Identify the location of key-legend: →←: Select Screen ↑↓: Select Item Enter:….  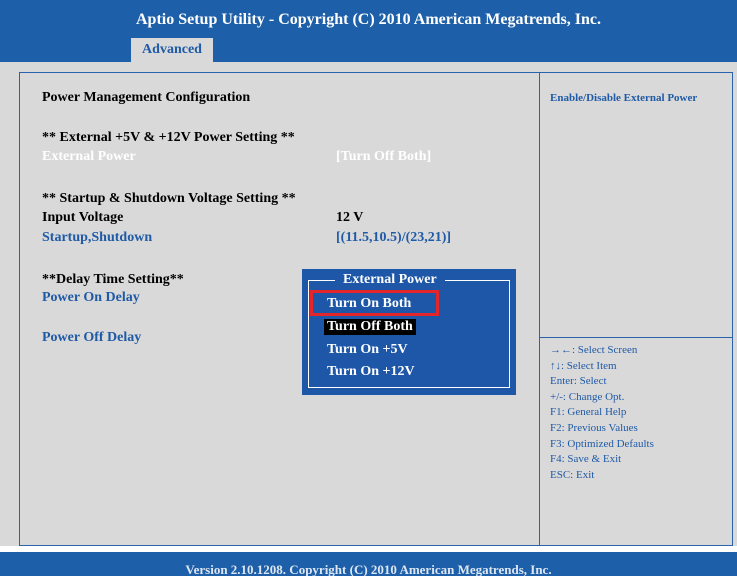
(602, 413).